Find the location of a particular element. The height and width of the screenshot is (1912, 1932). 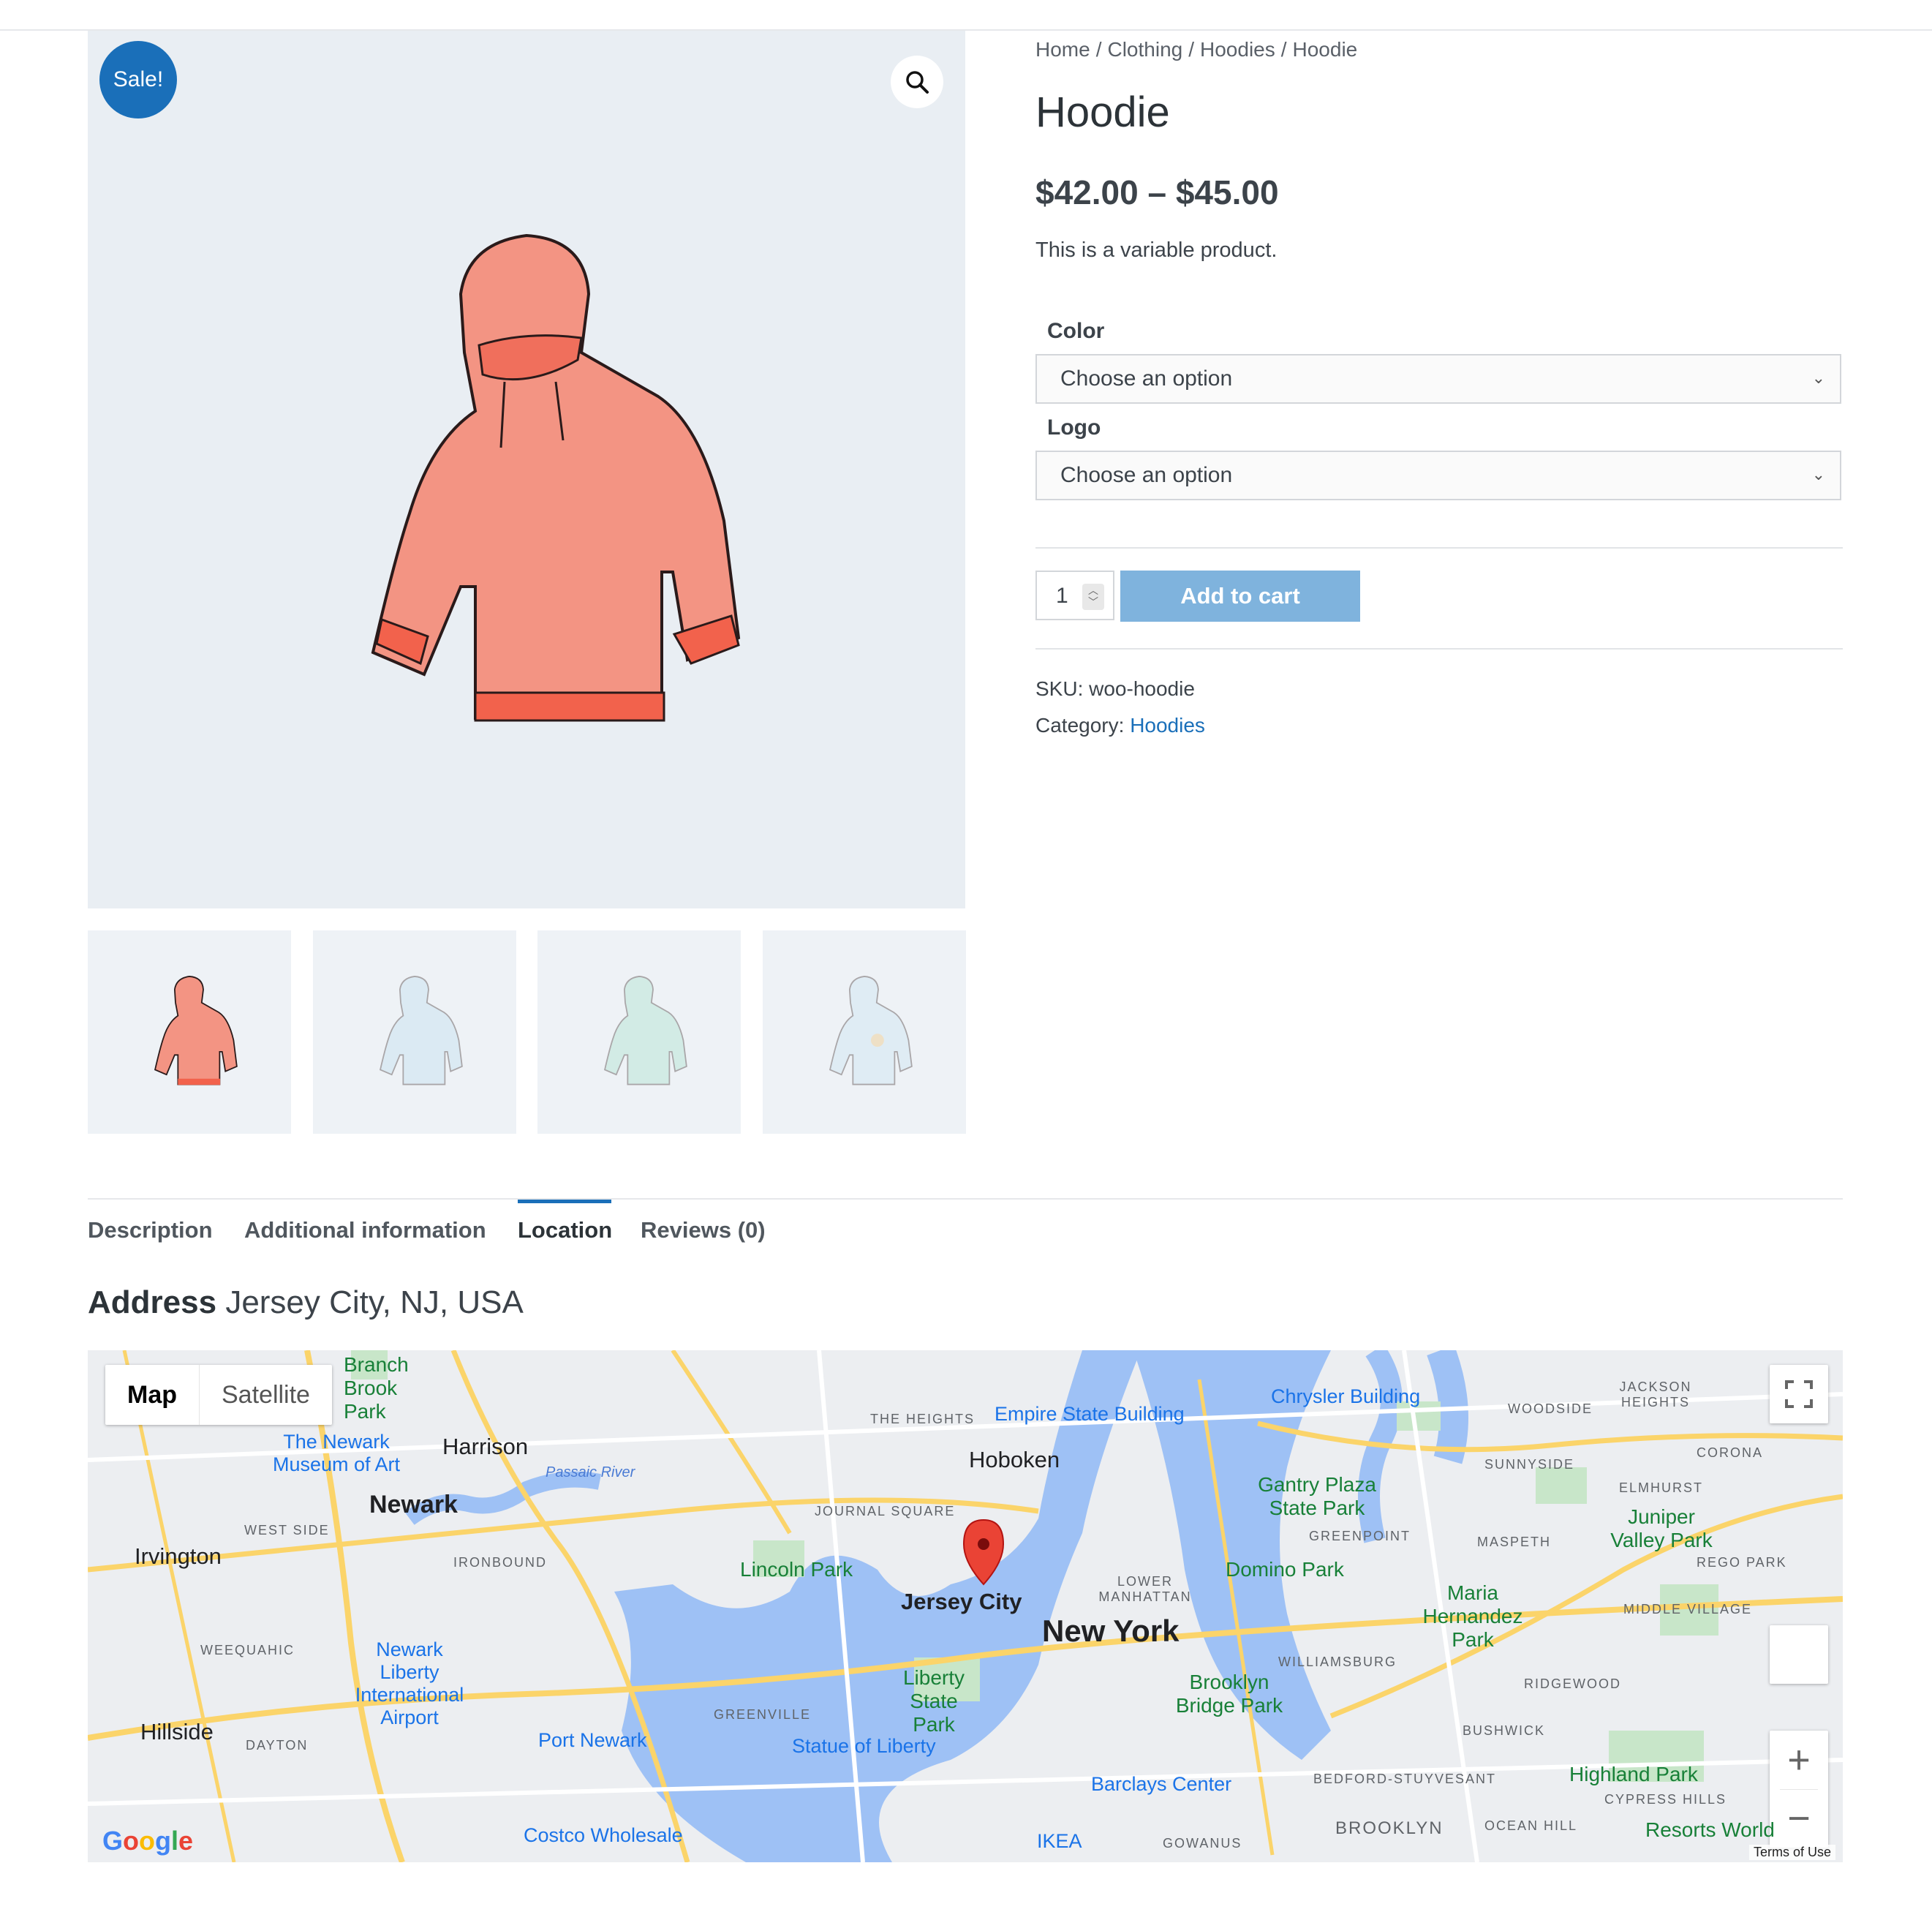

map-label-newark: Newark is located at coordinates (413, 1504).